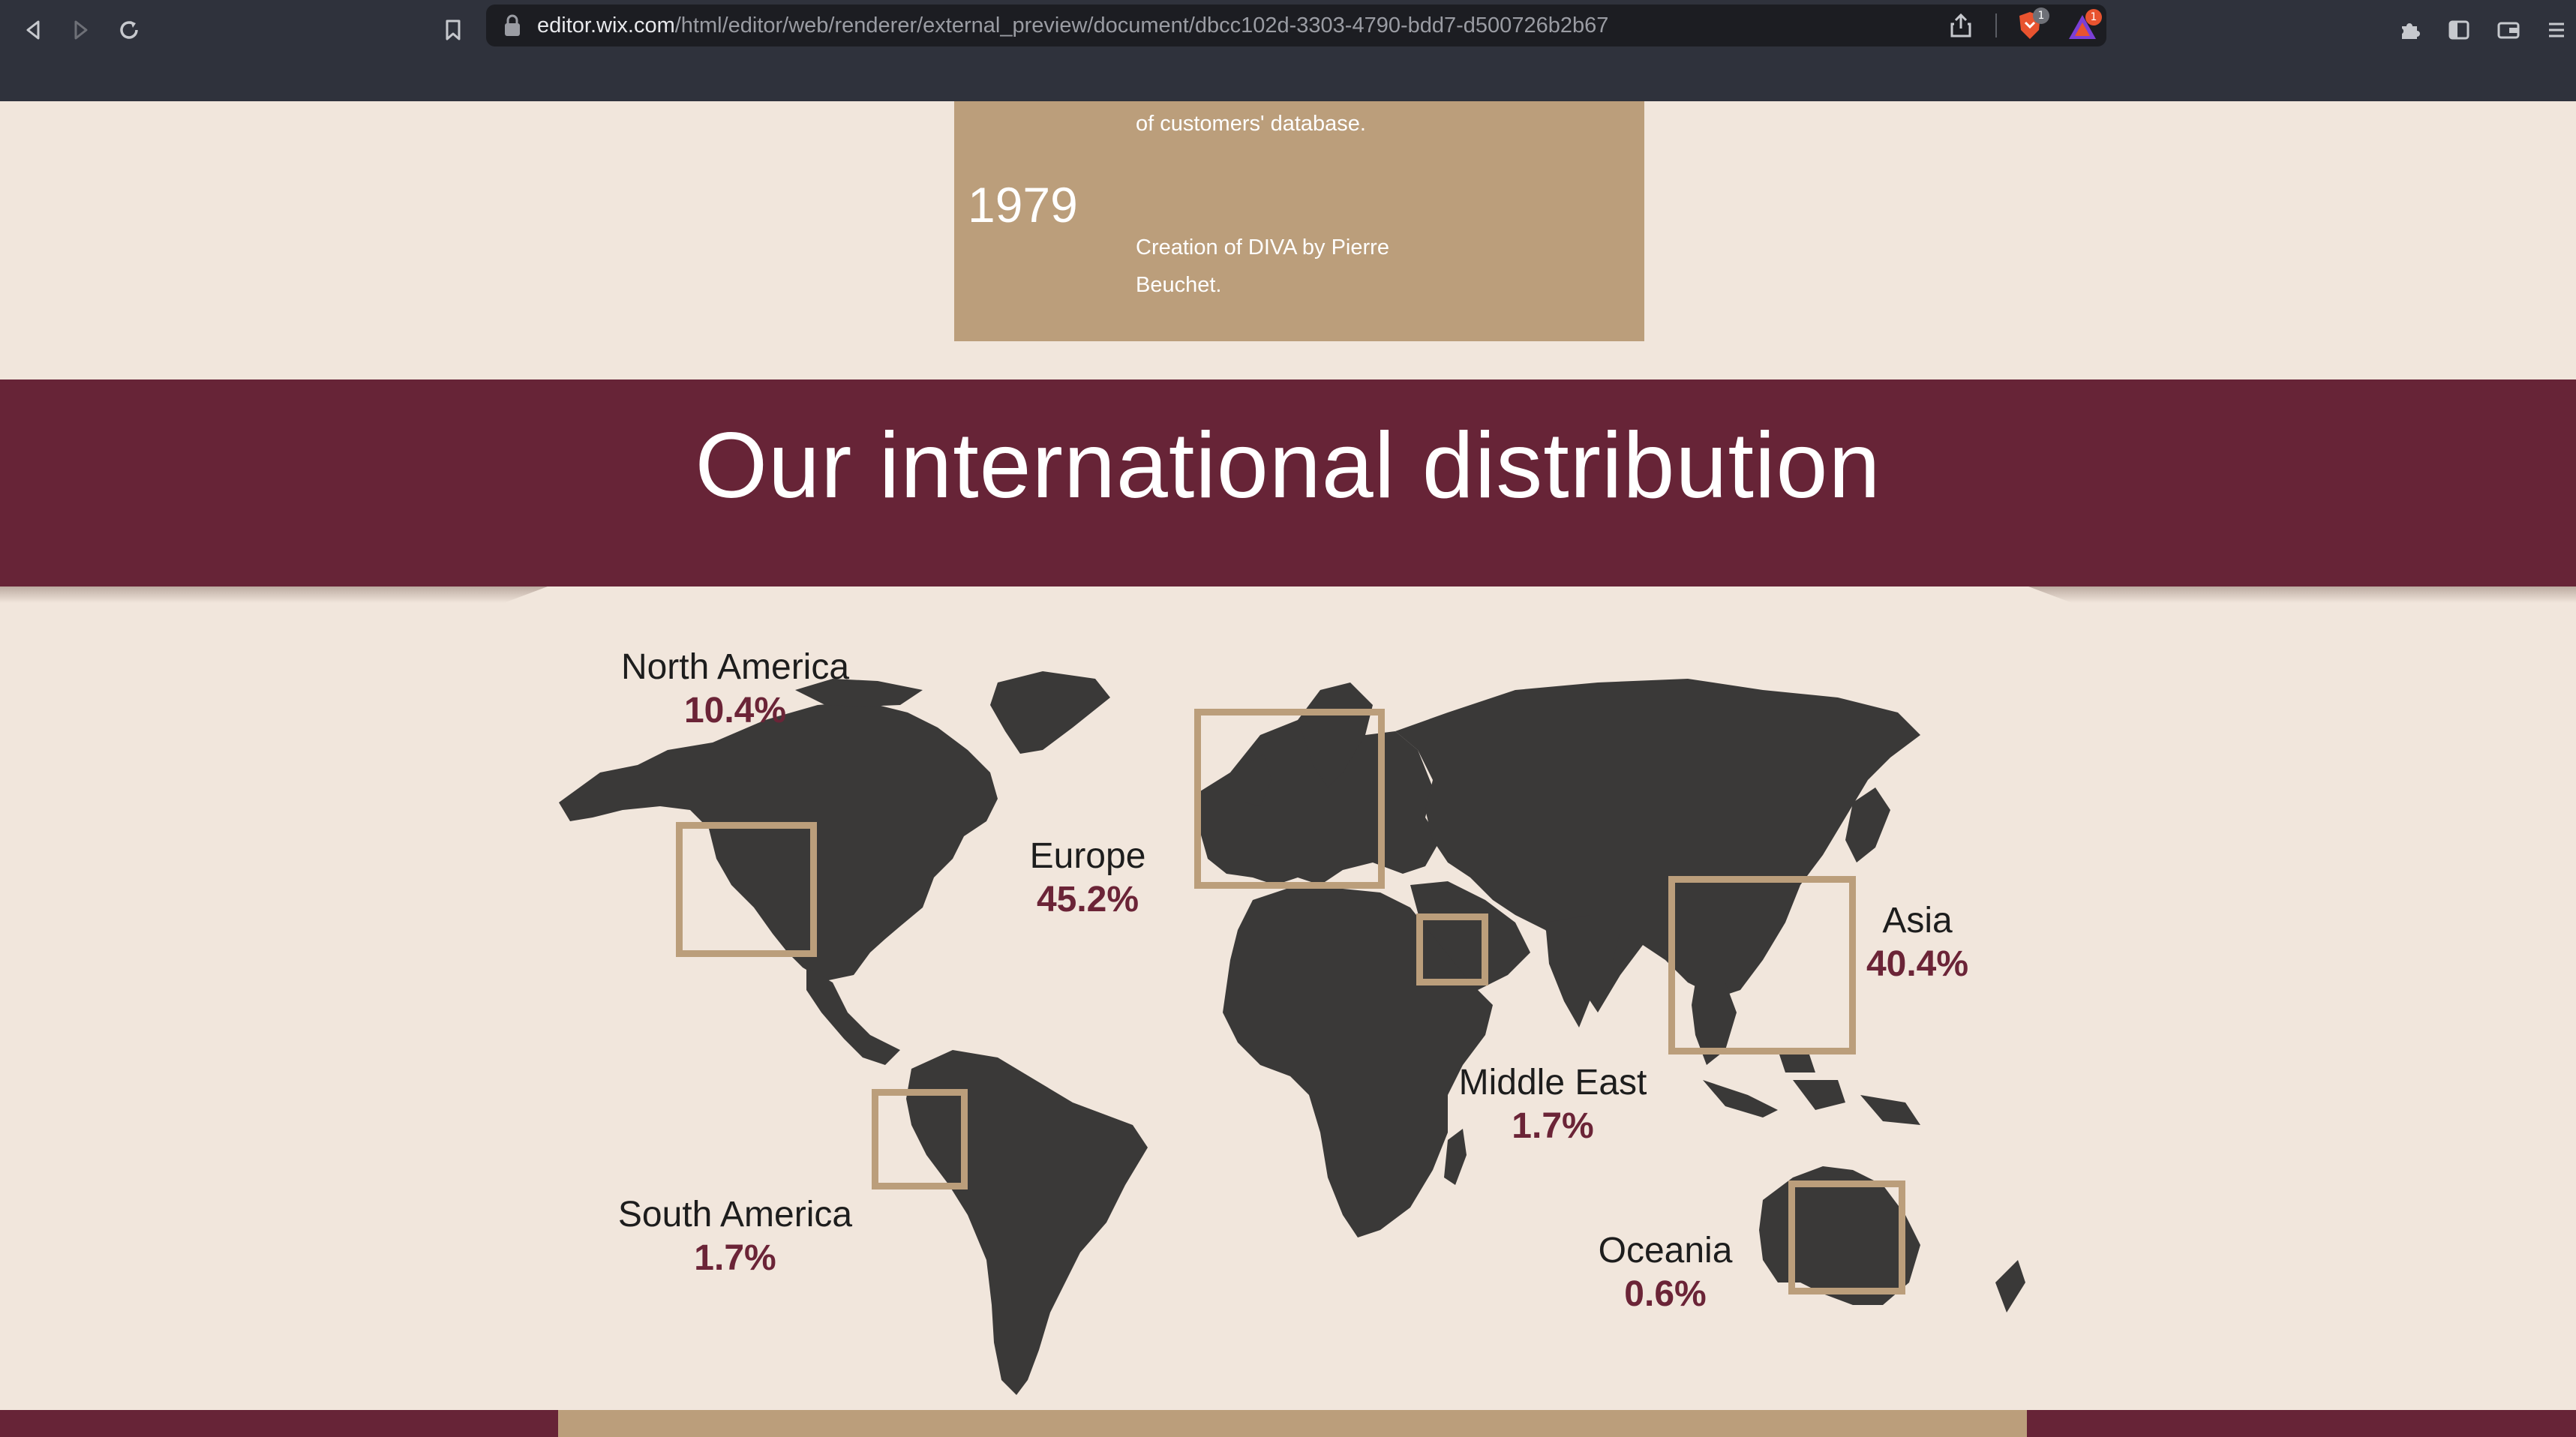 This screenshot has width=2576, height=1437. What do you see at coordinates (2508, 30) in the screenshot?
I see `wallet-icon` at bounding box center [2508, 30].